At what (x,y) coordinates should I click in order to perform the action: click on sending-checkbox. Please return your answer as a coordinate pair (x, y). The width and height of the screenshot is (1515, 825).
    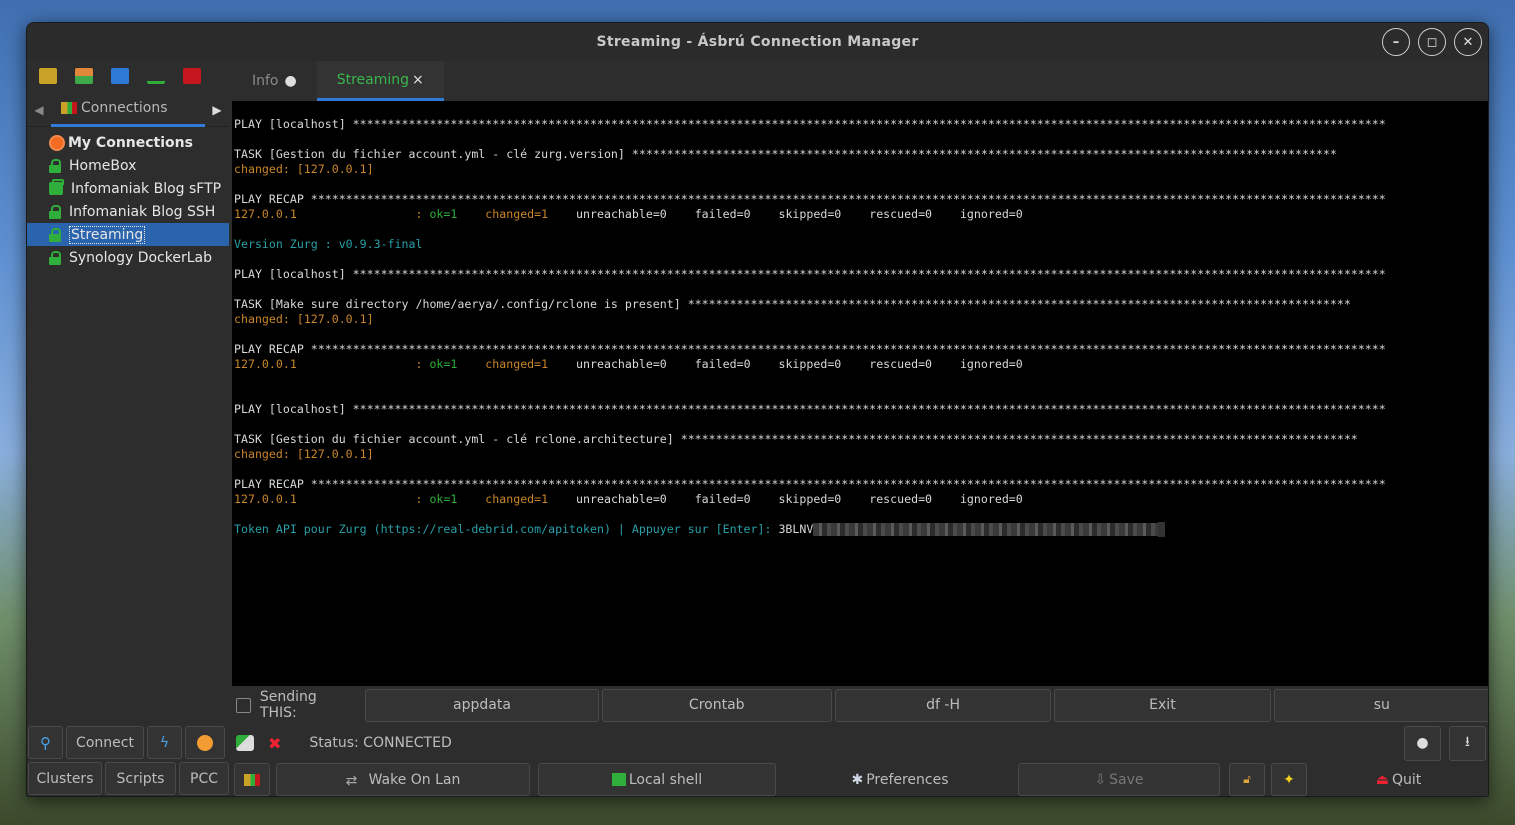
    Looking at the image, I should click on (243, 705).